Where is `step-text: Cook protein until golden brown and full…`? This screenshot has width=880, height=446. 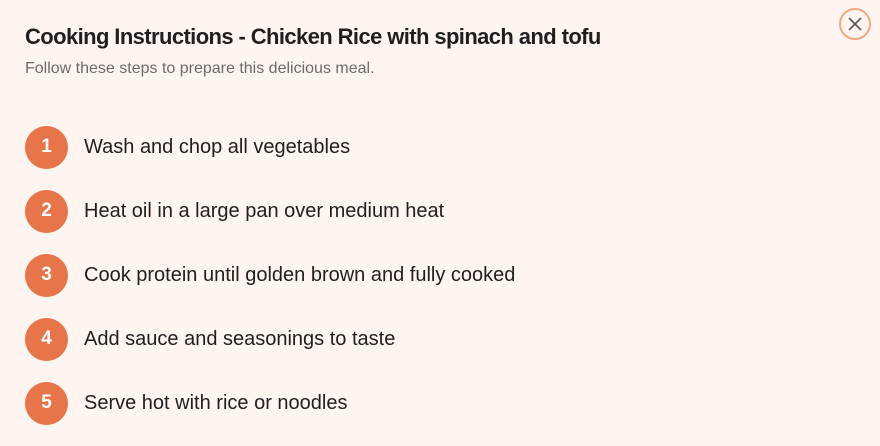
step-text: Cook protein until golden brown and full… is located at coordinates (300, 275).